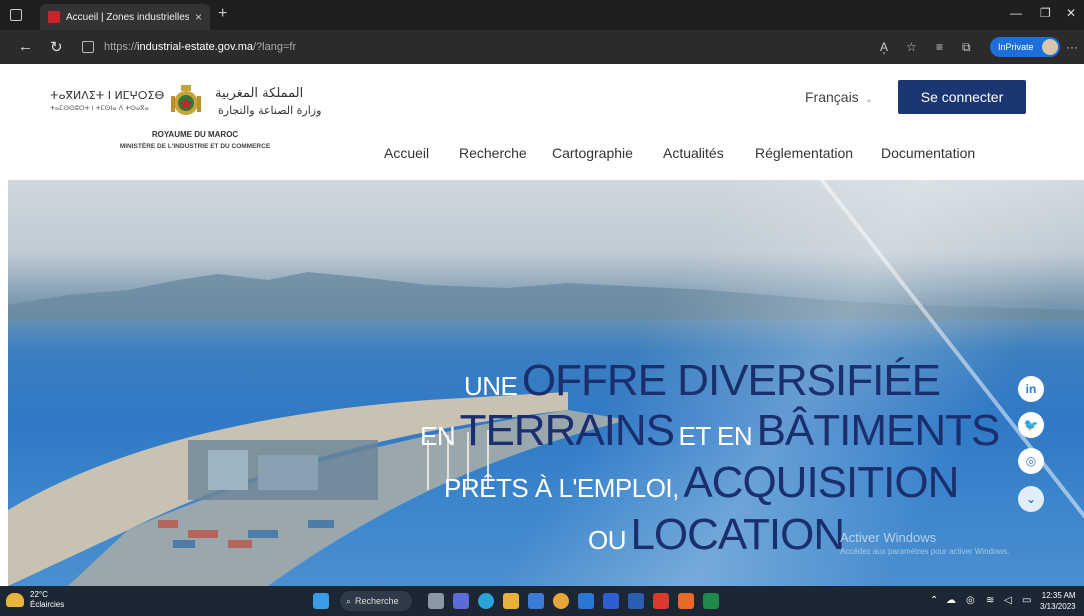 Image resolution: width=1084 pixels, height=616 pixels. Describe the element at coordinates (186, 100) in the screenshot. I see `royal-emblem-icon` at that location.